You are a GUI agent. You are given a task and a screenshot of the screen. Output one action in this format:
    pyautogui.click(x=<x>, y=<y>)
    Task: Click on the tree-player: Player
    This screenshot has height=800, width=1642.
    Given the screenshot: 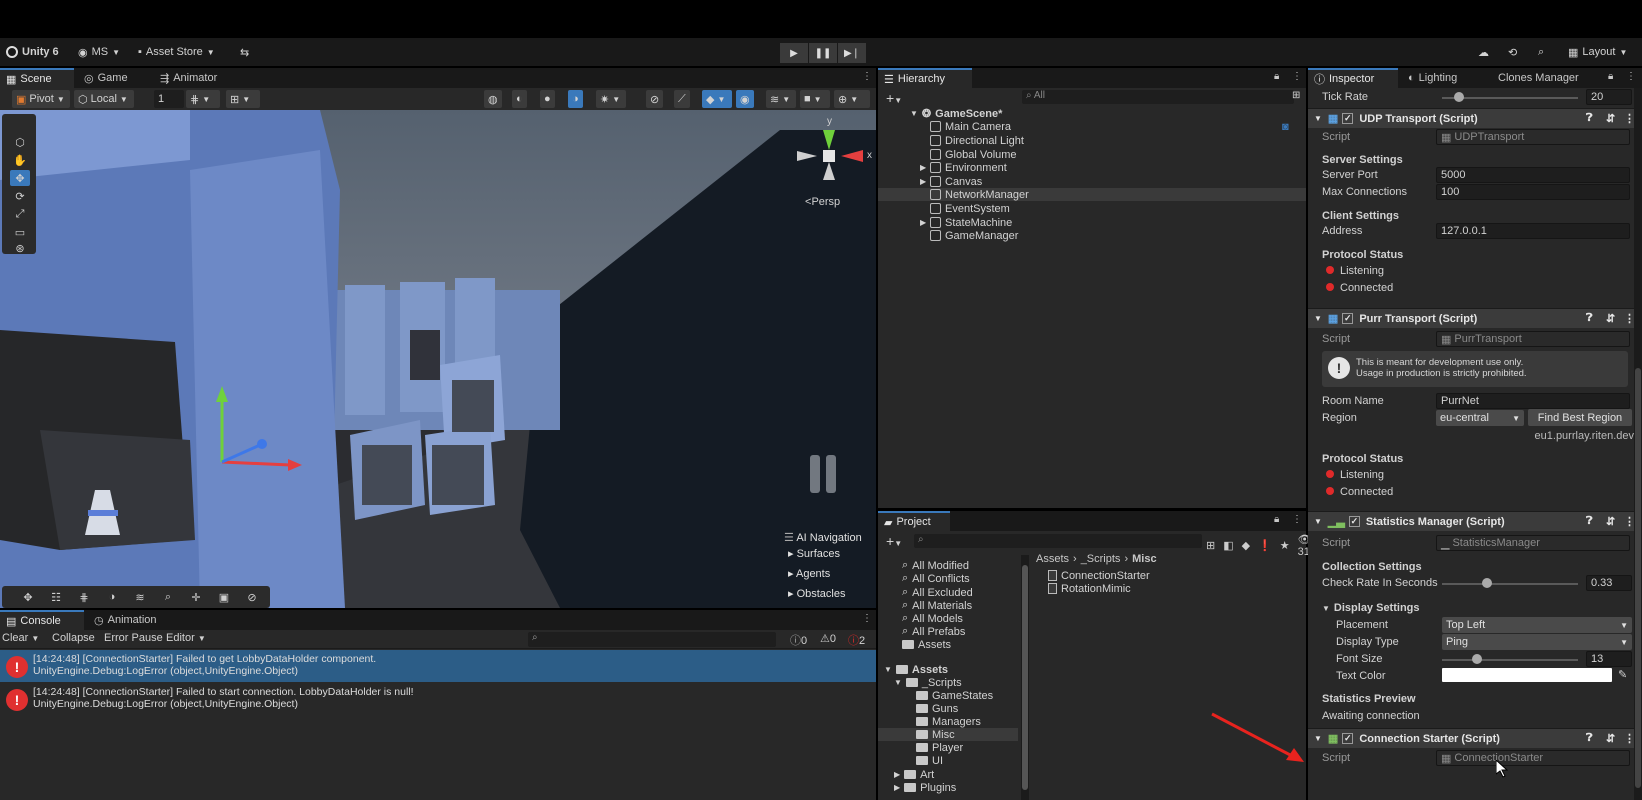 What is the action you would take?
    pyautogui.click(x=939, y=747)
    